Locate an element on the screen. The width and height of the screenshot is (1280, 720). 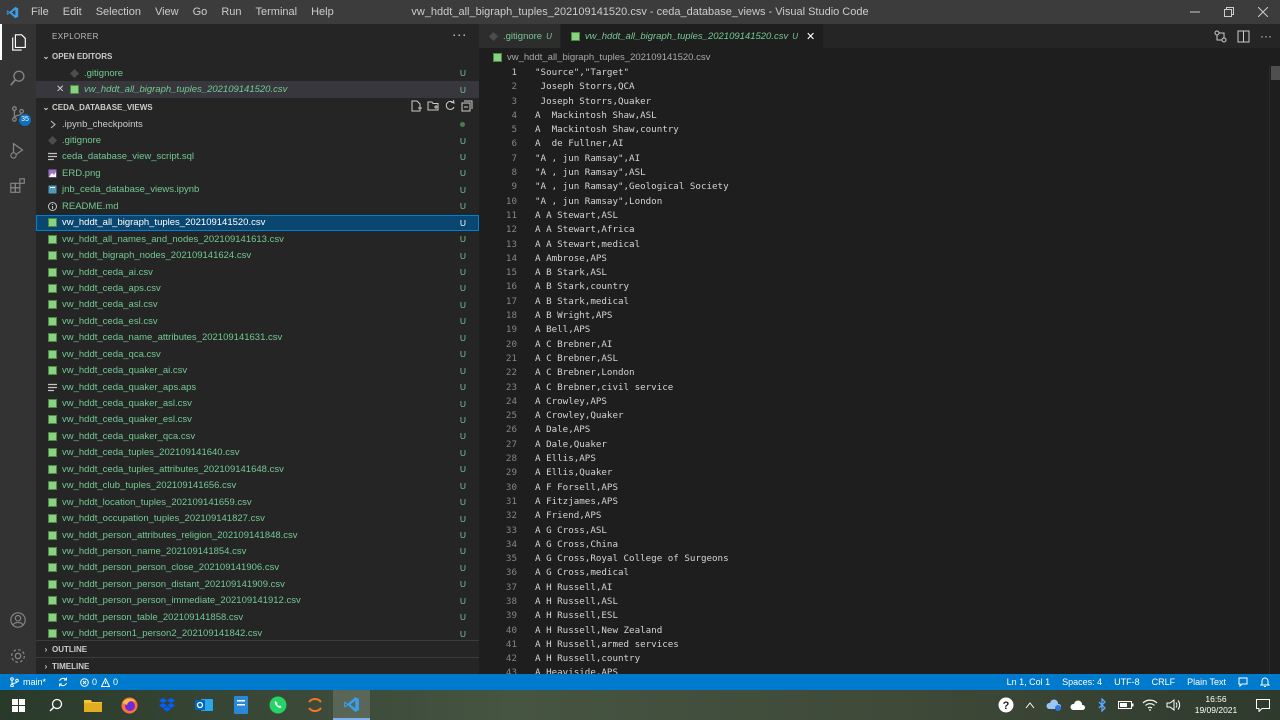
cursor-position: Ln 1, Col 1 is located at coordinates (1029, 682).